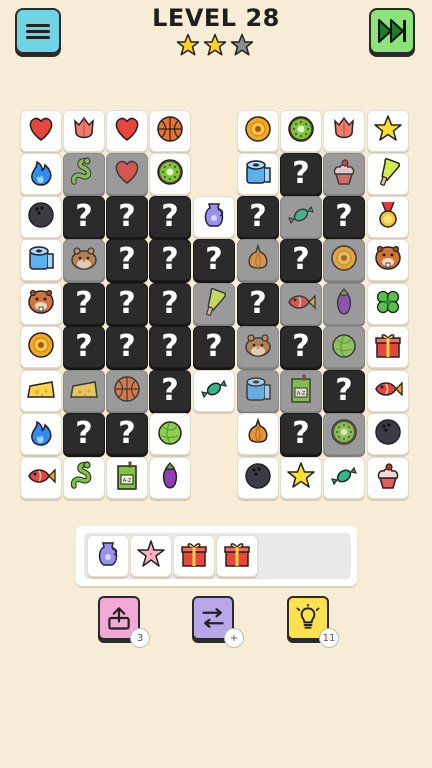 The height and width of the screenshot is (768, 432). I want to click on bowling-ball-icon, so click(41, 217).